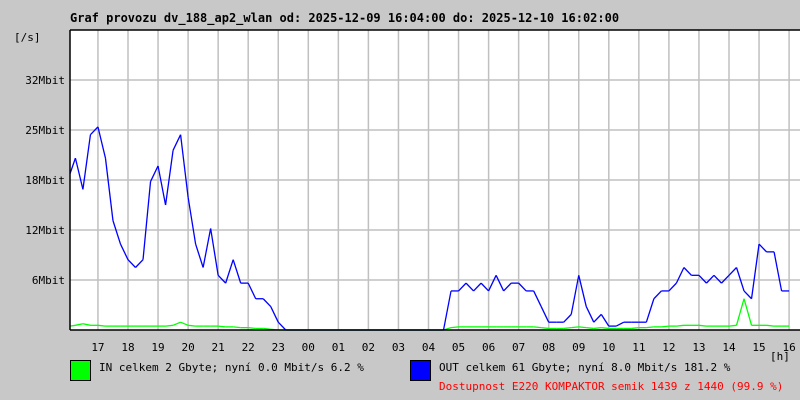 The width and height of the screenshot is (800, 400). I want to click on x-tick-label: 14, so click(729, 347).